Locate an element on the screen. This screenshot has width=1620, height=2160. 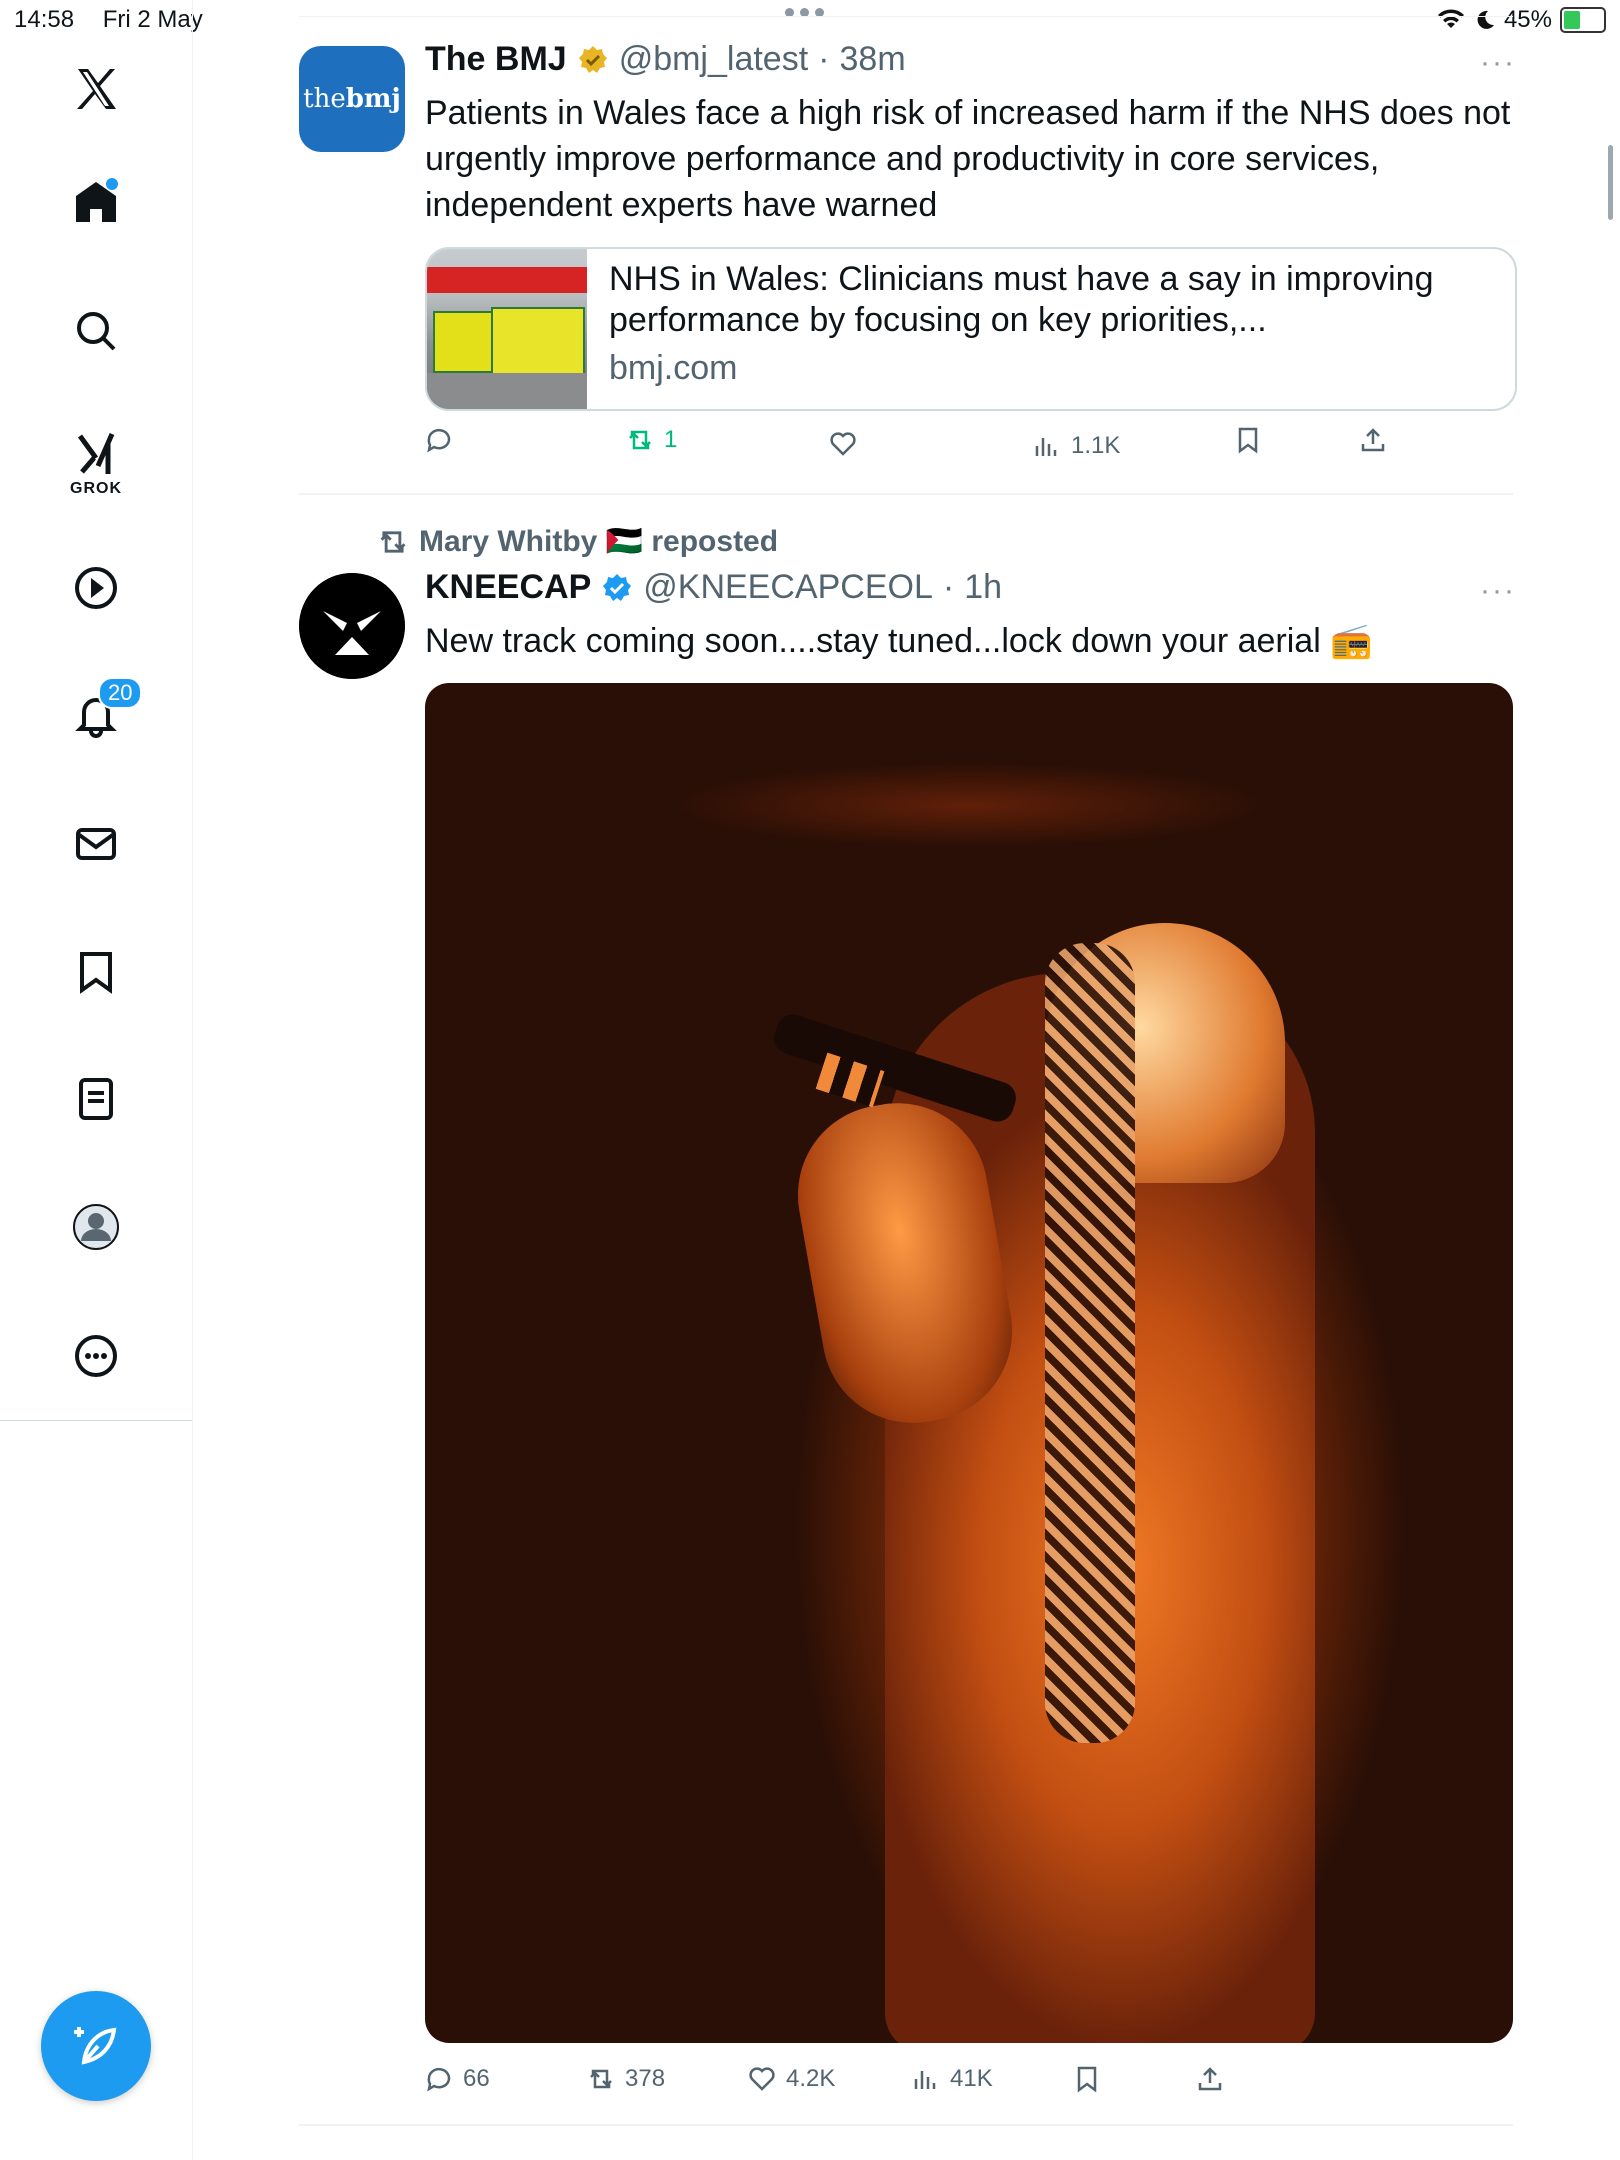
author-name: KNEECAP is located at coordinates (508, 587).